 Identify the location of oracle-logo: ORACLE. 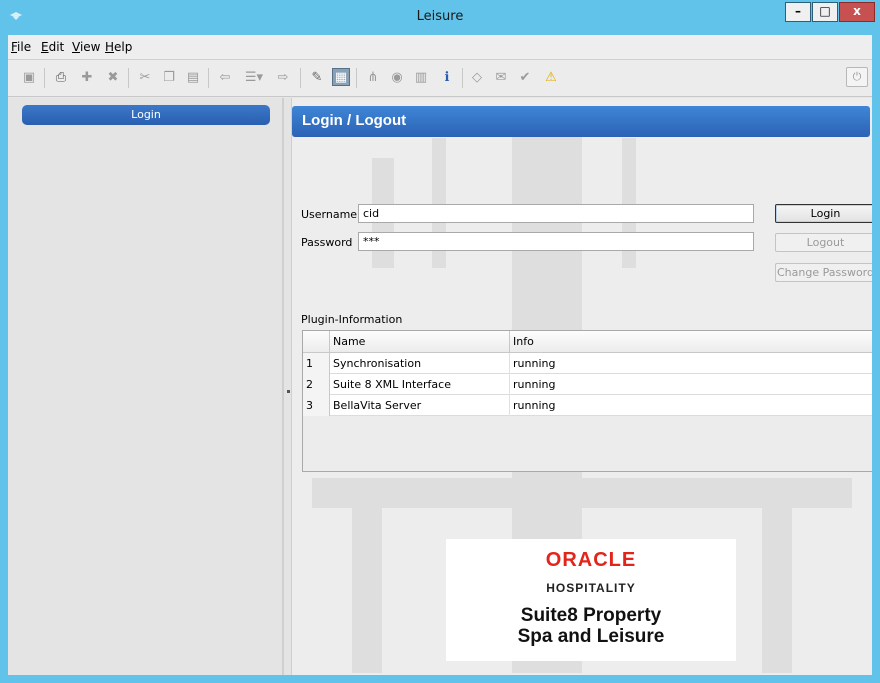
(591, 560).